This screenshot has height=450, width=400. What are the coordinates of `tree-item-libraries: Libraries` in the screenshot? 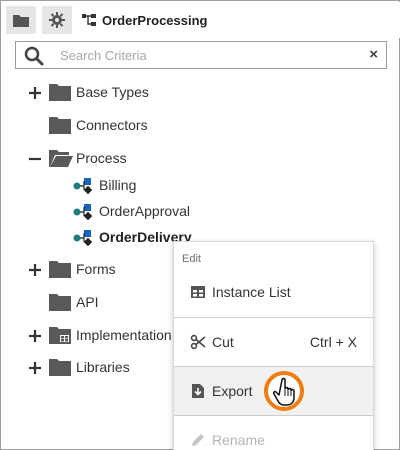 It's located at (97, 368).